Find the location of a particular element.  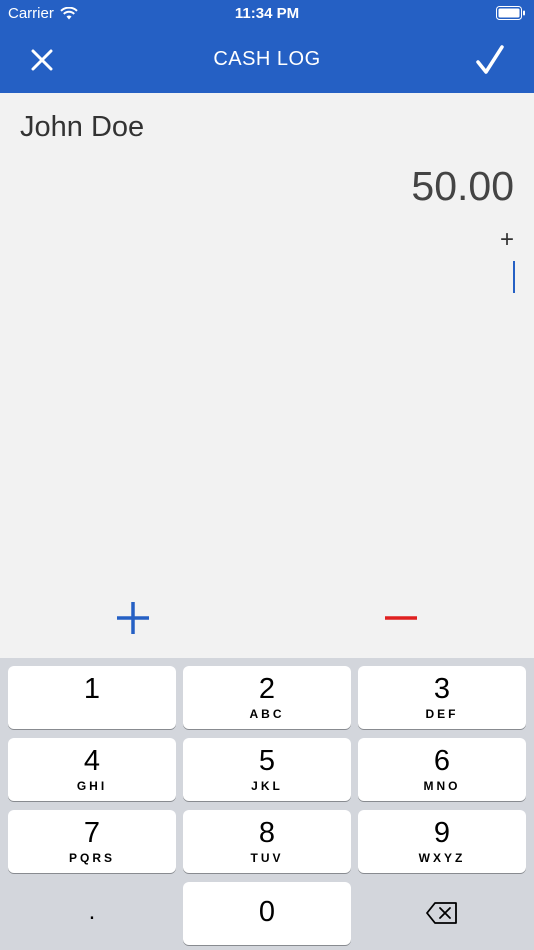

key-digit: 3 is located at coordinates (442, 689).